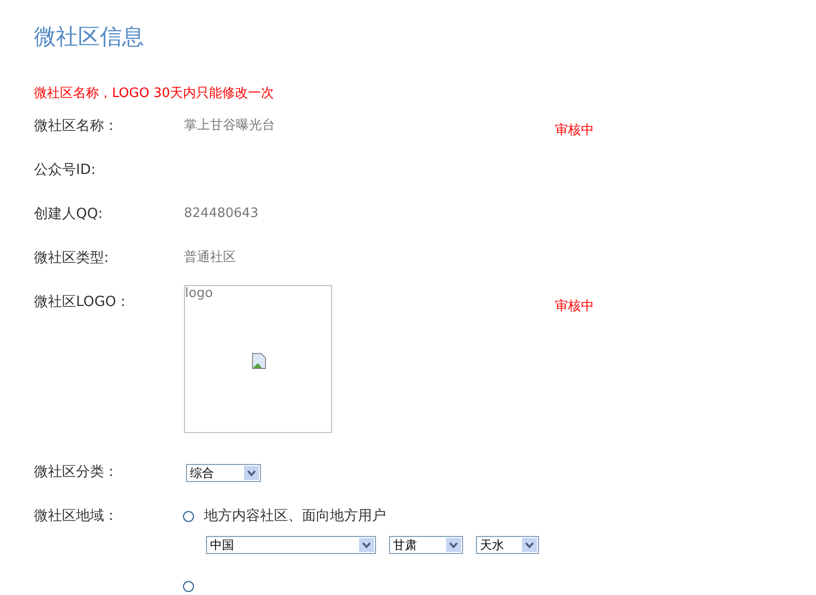 The width and height of the screenshot is (816, 595). I want to click on field-label: 微社区名称：, so click(76, 126).